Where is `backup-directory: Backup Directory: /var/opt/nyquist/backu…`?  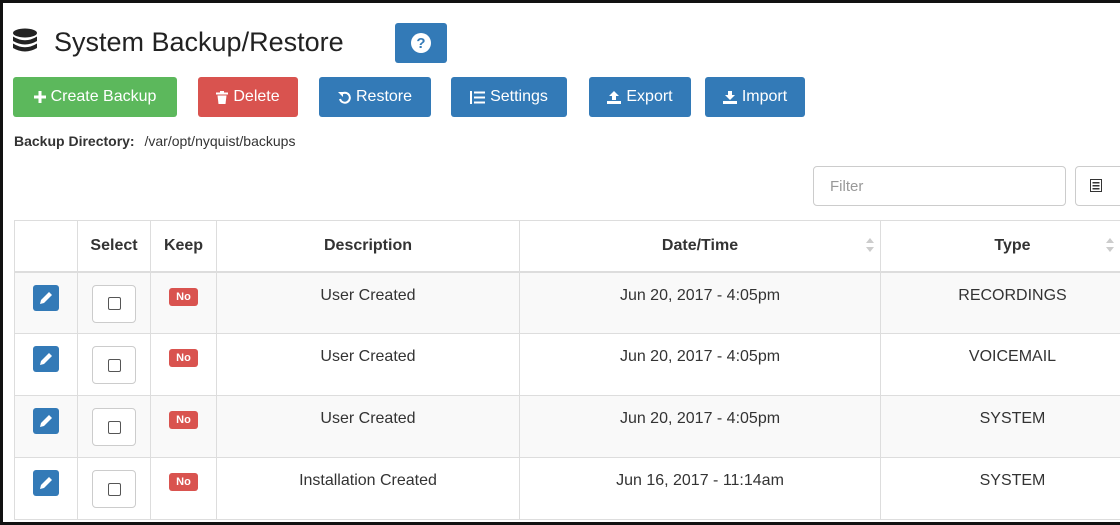 backup-directory: Backup Directory: /var/opt/nyquist/backu… is located at coordinates (154, 141).